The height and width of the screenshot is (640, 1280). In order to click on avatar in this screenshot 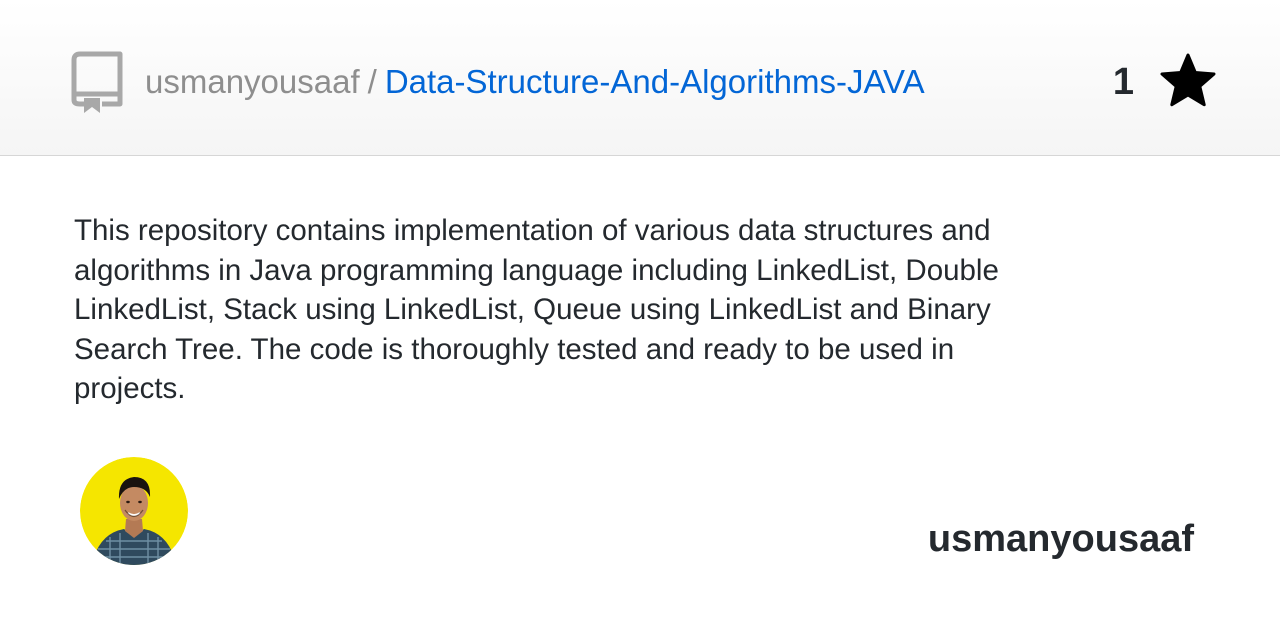, I will do `click(134, 511)`.